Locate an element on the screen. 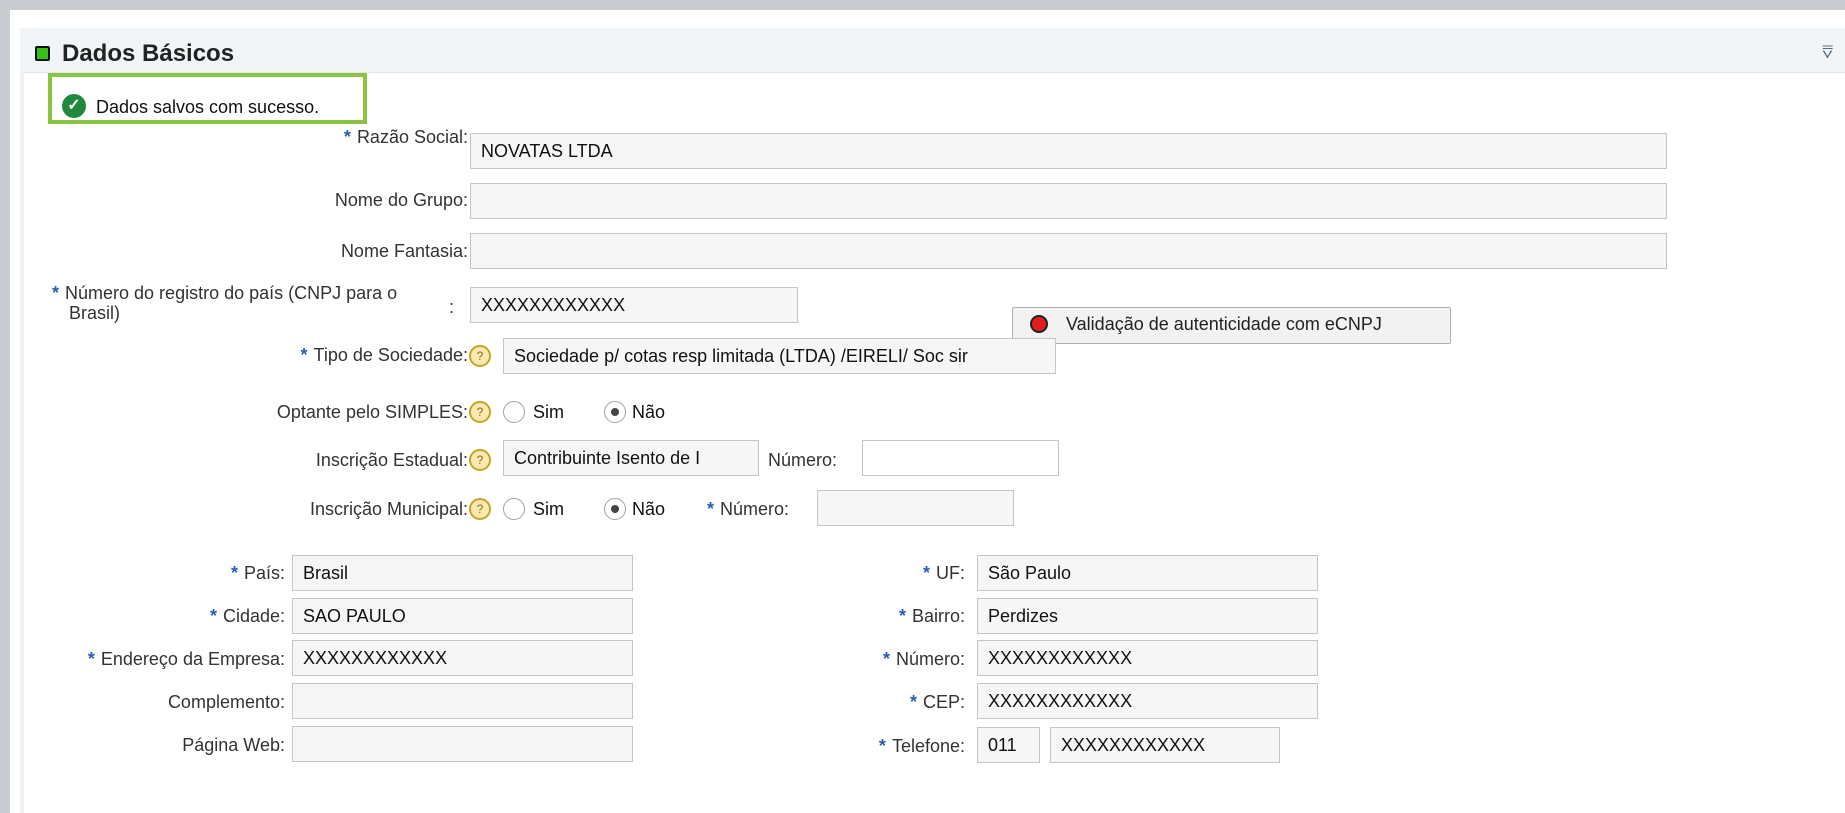 This screenshot has height=813, width=1845. endereco-label: * Endereço da Empresa: is located at coordinates (186, 659).